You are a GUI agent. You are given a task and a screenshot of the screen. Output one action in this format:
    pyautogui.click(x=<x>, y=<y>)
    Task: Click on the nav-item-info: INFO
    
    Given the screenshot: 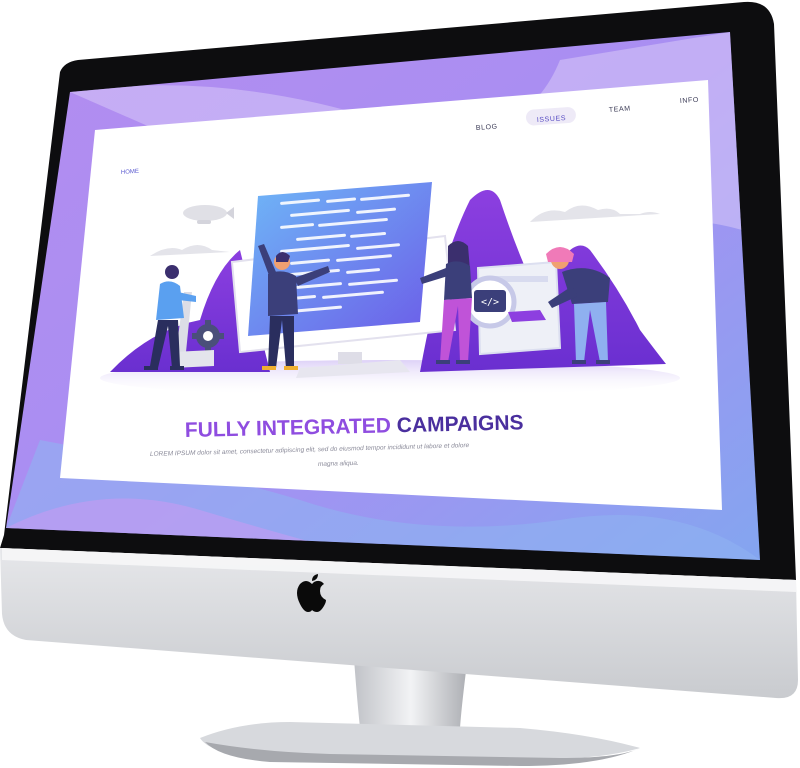 What is the action you would take?
    pyautogui.click(x=690, y=101)
    